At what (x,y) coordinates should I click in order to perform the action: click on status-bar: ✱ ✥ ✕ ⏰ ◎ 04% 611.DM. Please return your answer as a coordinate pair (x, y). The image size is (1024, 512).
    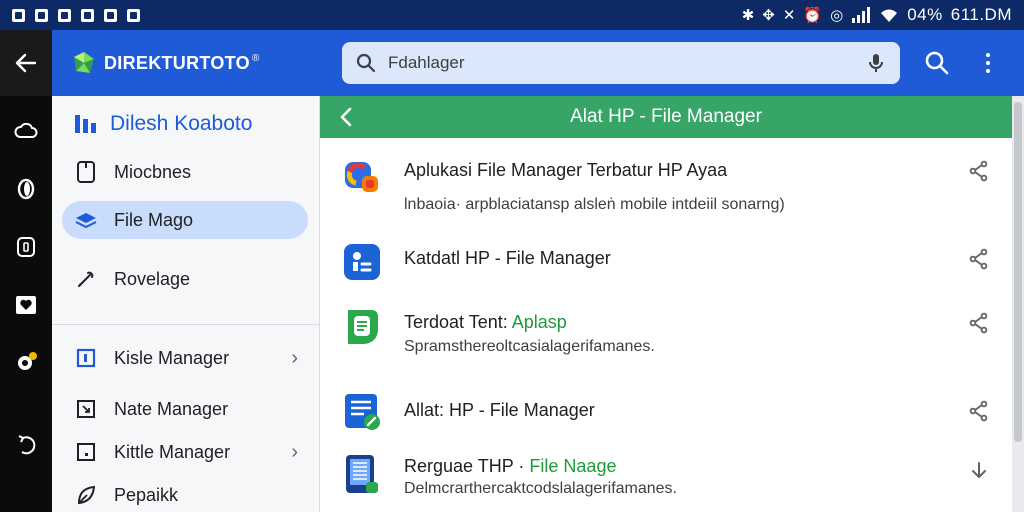
    Looking at the image, I should click on (512, 15).